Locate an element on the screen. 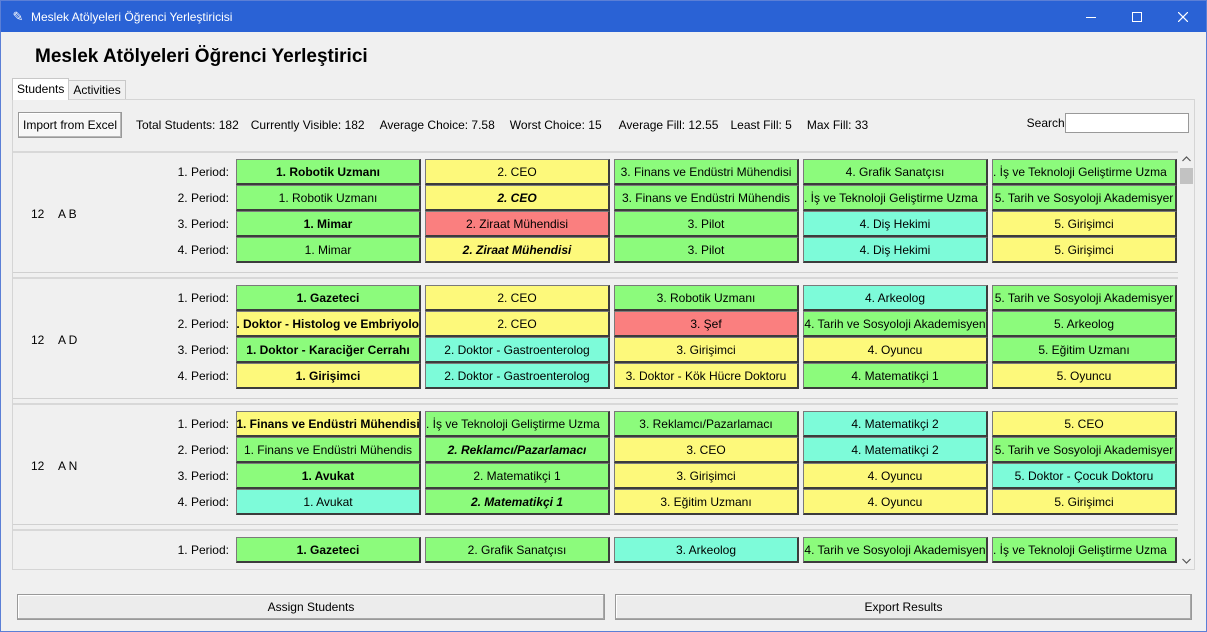 The height and width of the screenshot is (632, 1207). import-excel-button: Import from Excel is located at coordinates (70, 125).